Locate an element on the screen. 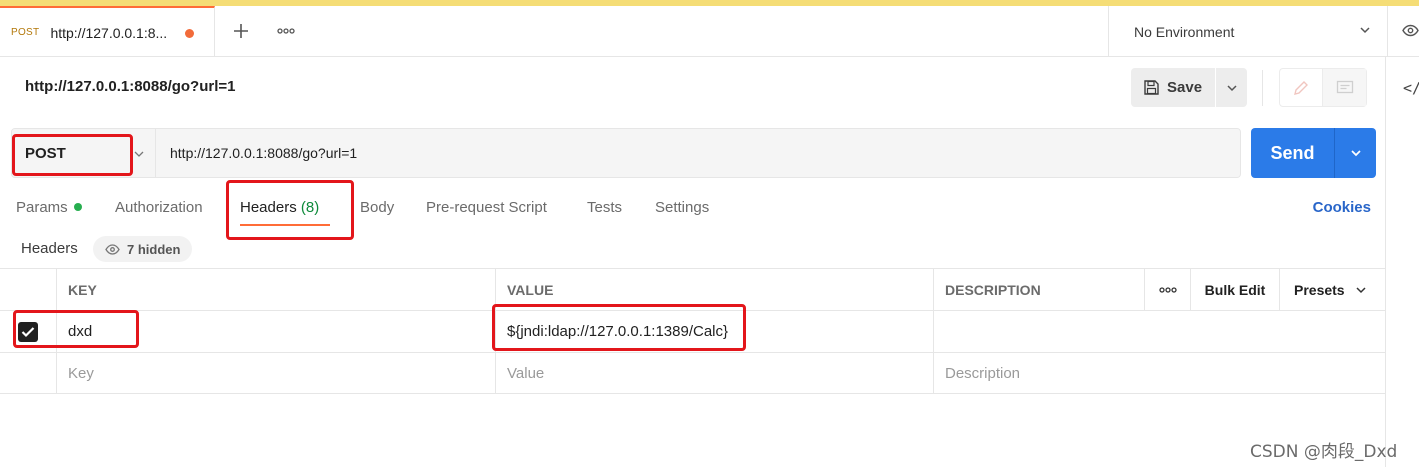  column-header-key: KEY is located at coordinates (276, 289).